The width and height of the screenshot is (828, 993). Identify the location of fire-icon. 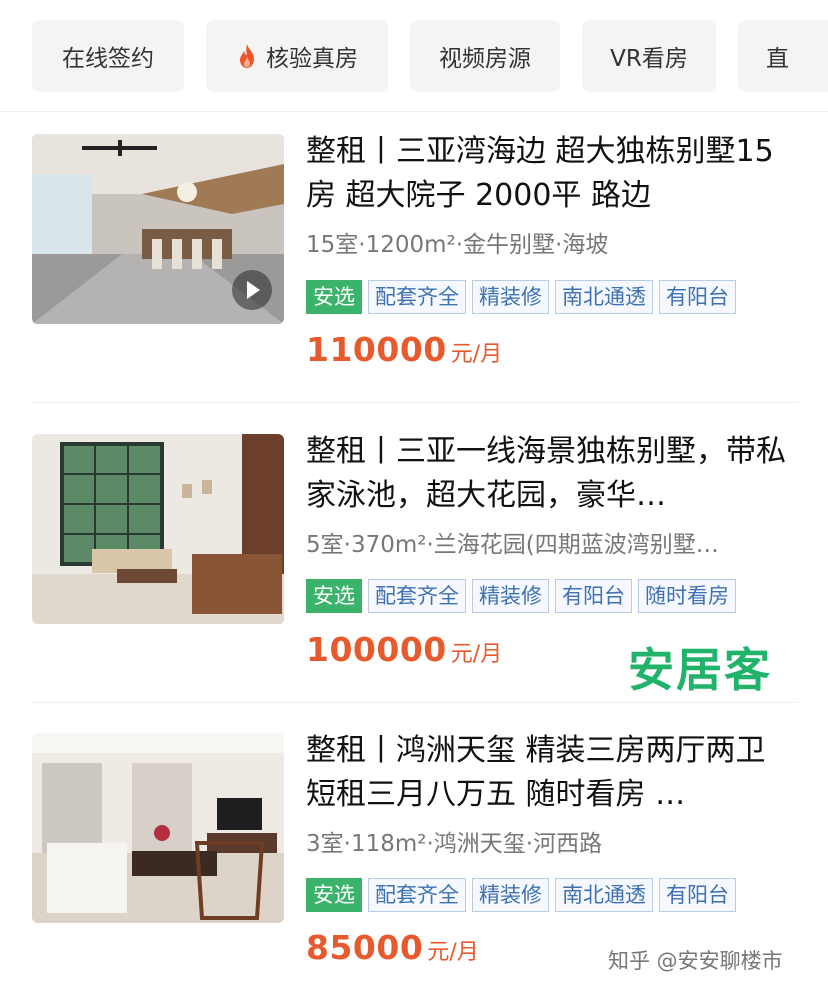
(247, 56).